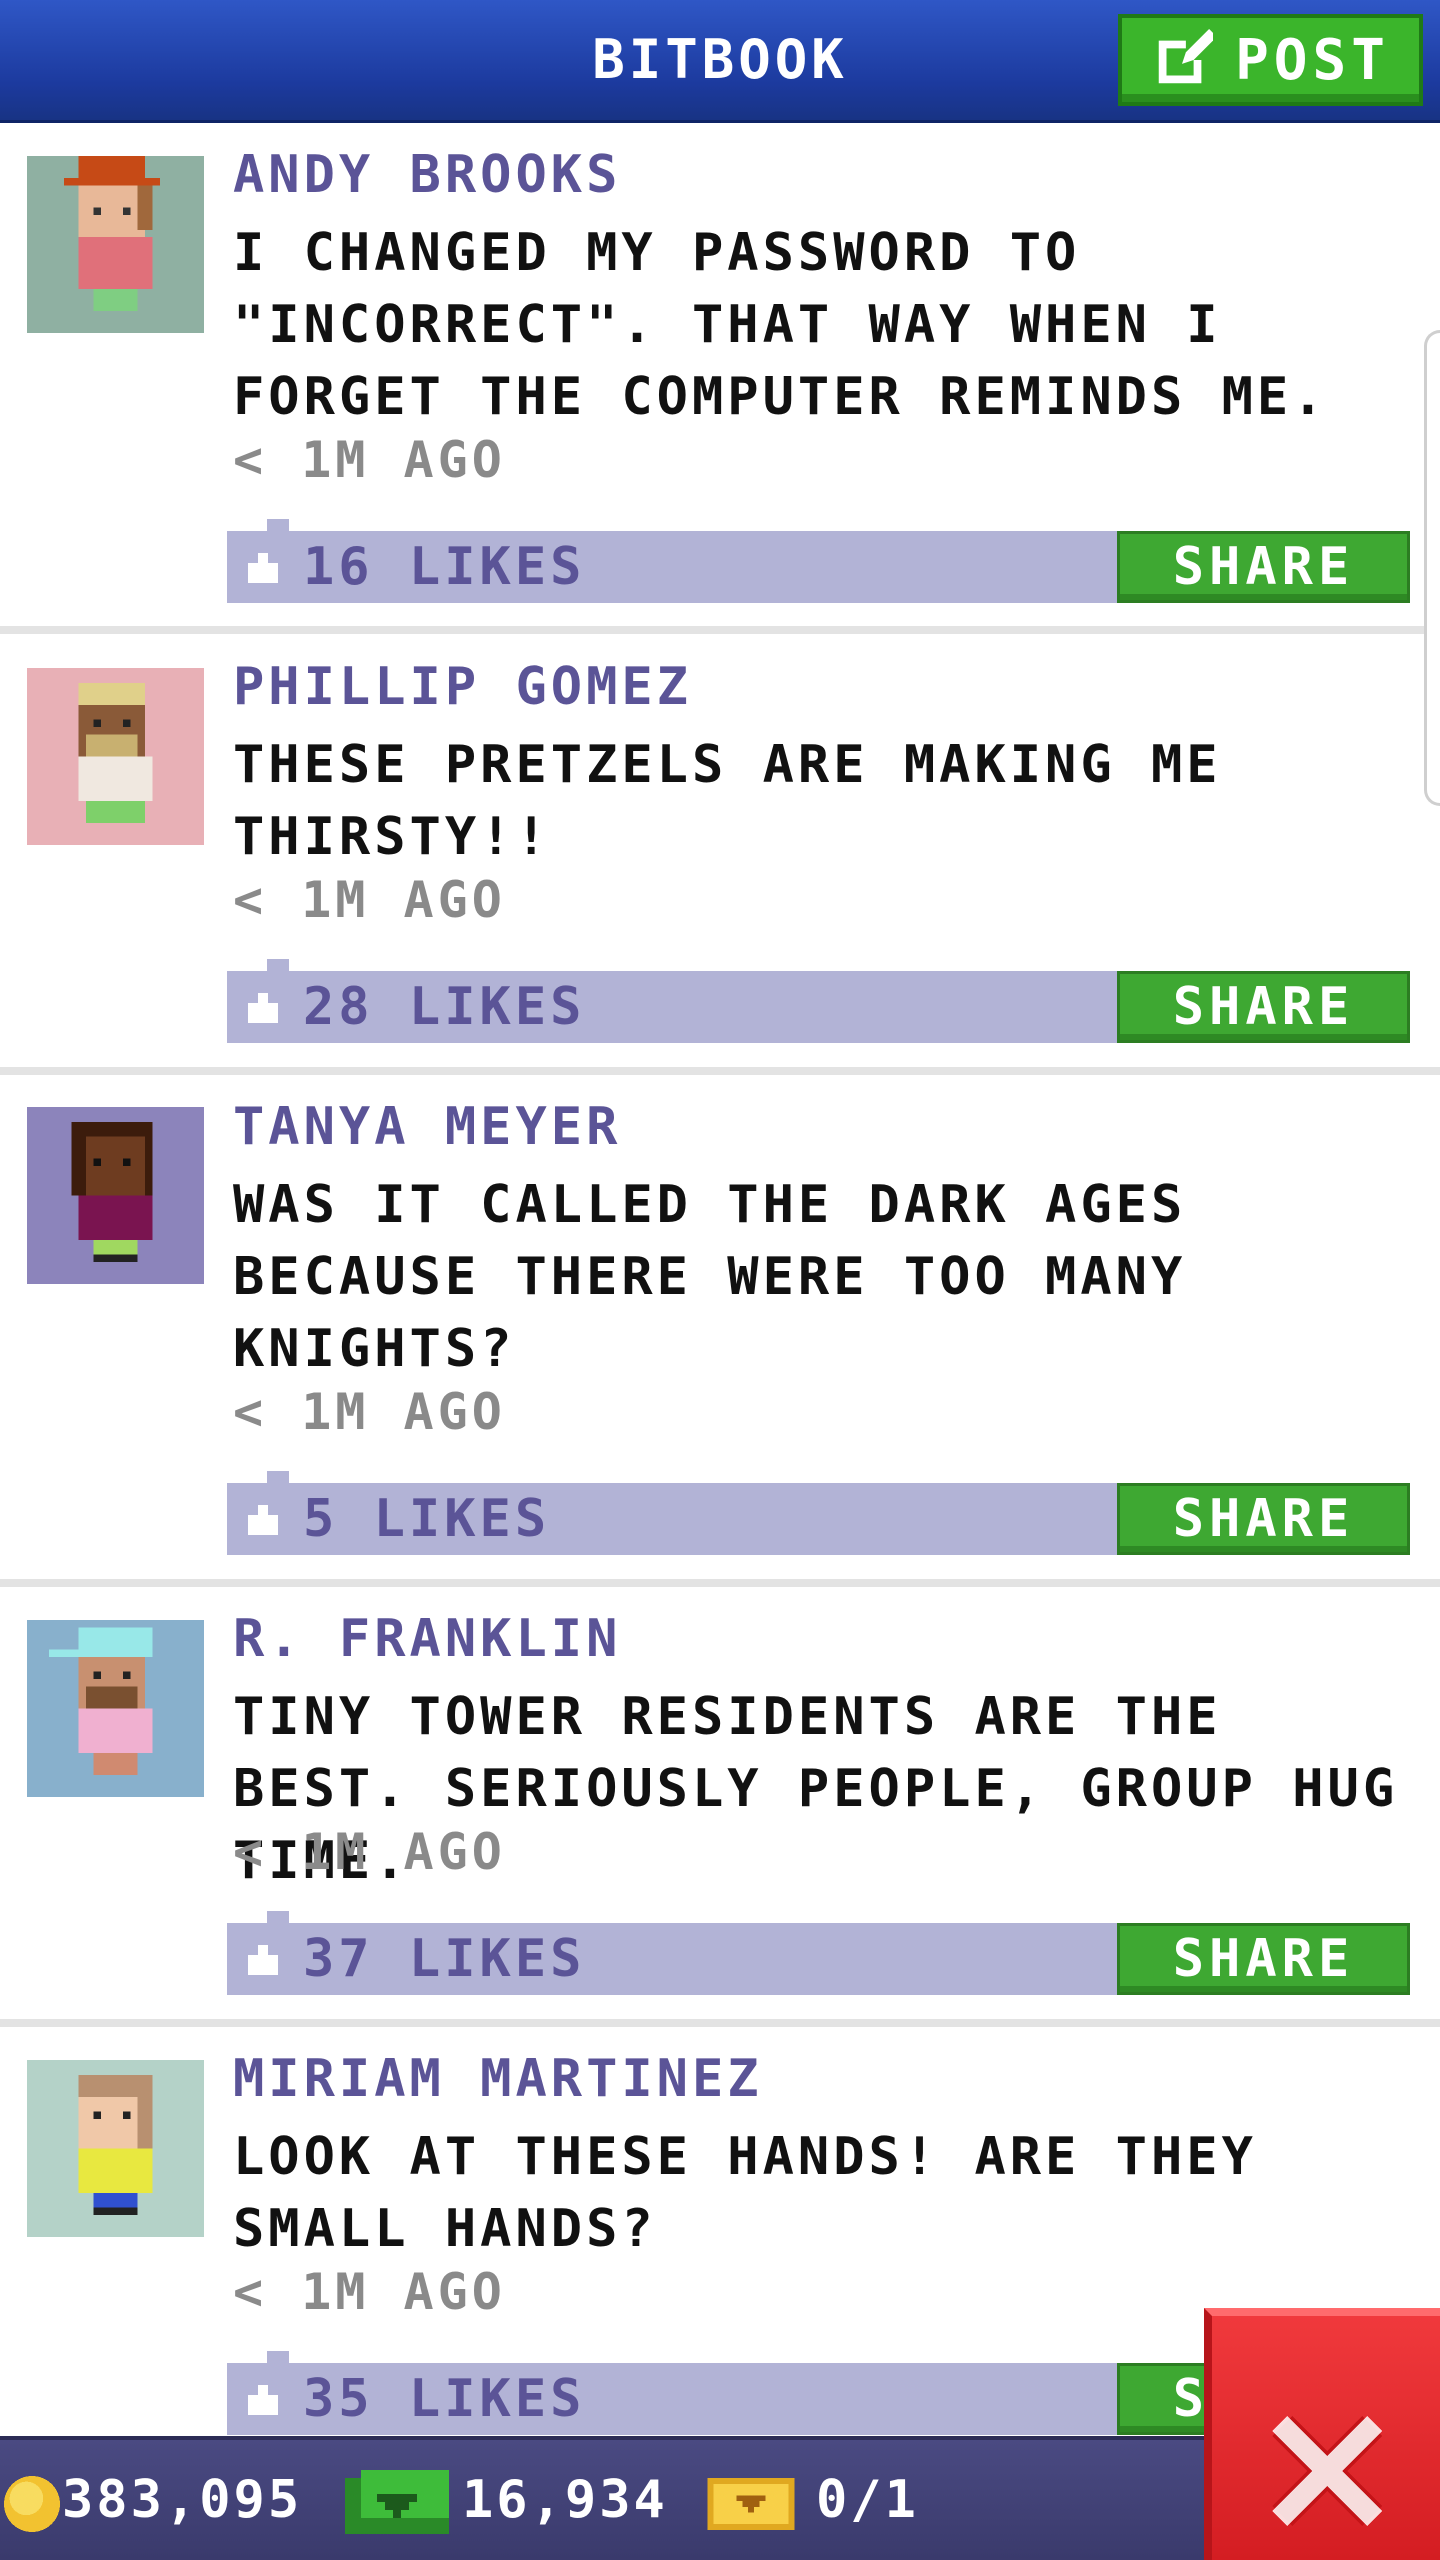 This screenshot has width=1440, height=2560. Describe the element at coordinates (720, 61) in the screenshot. I see `app-header: BITBOOK POST` at that location.